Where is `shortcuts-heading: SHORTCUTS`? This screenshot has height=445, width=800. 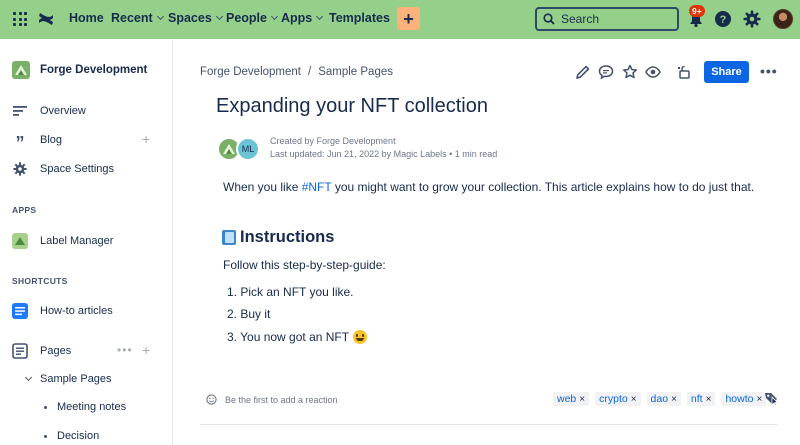 shortcuts-heading: SHORTCUTS is located at coordinates (40, 281).